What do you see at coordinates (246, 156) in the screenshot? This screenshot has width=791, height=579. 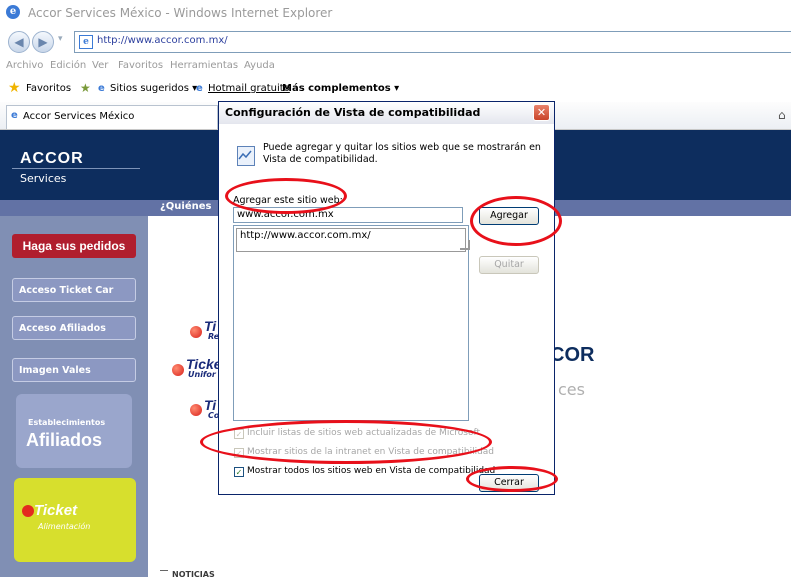 I see `compat-view-icon` at bounding box center [246, 156].